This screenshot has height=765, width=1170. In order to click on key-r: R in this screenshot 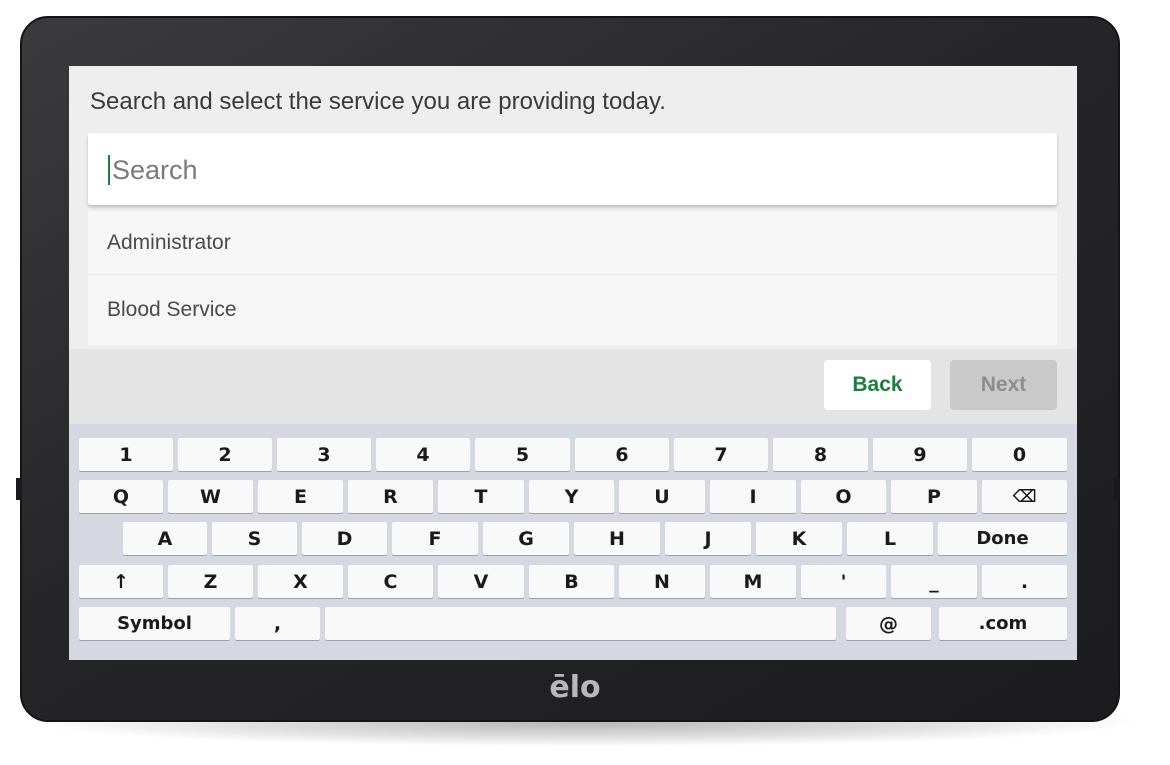, I will do `click(390, 496)`.